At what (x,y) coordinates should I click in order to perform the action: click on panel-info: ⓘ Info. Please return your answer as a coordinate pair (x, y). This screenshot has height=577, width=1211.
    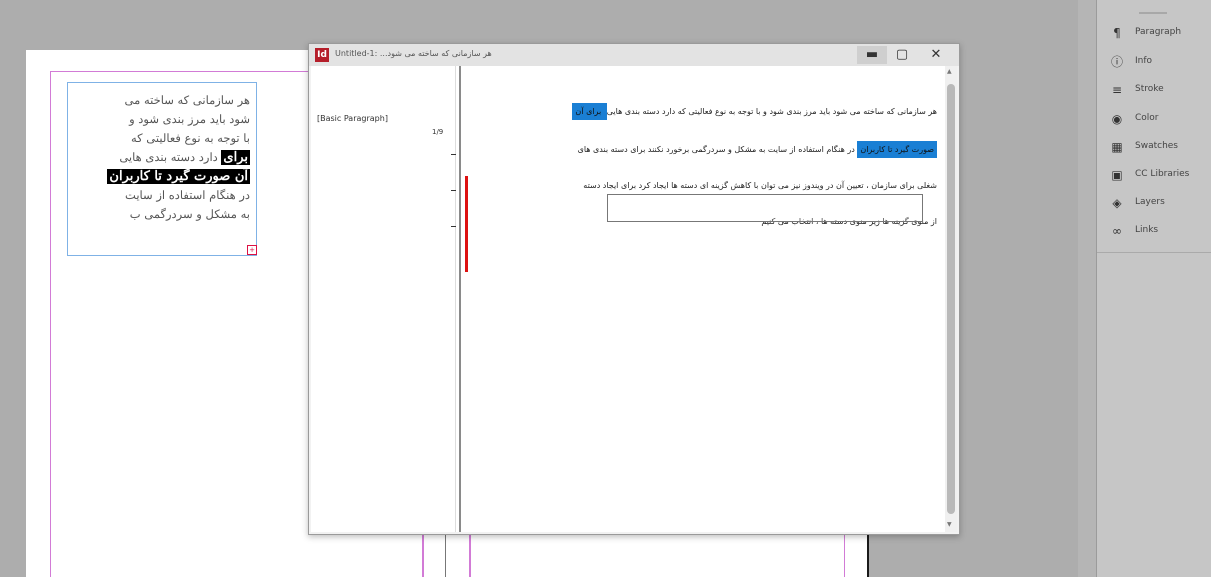
    Looking at the image, I should click on (1157, 62).